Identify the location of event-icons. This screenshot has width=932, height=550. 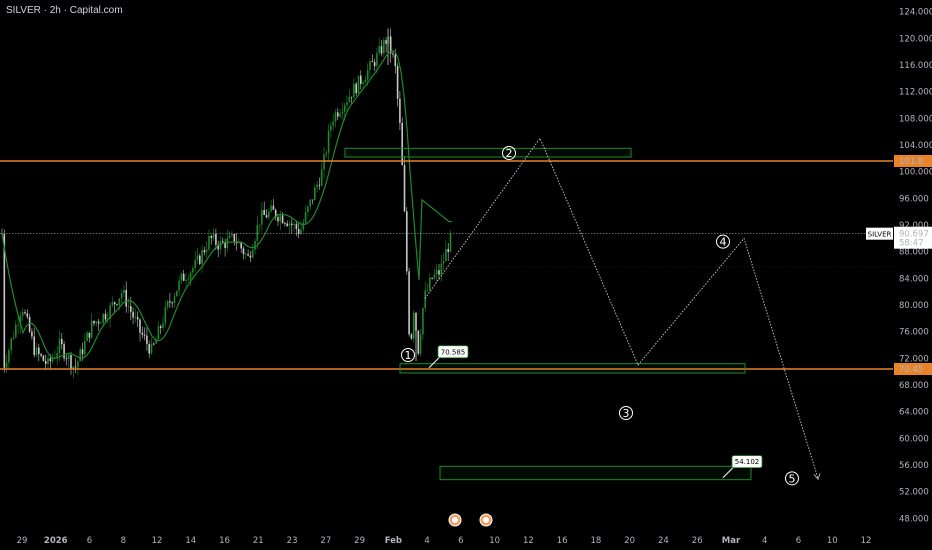
(470, 520).